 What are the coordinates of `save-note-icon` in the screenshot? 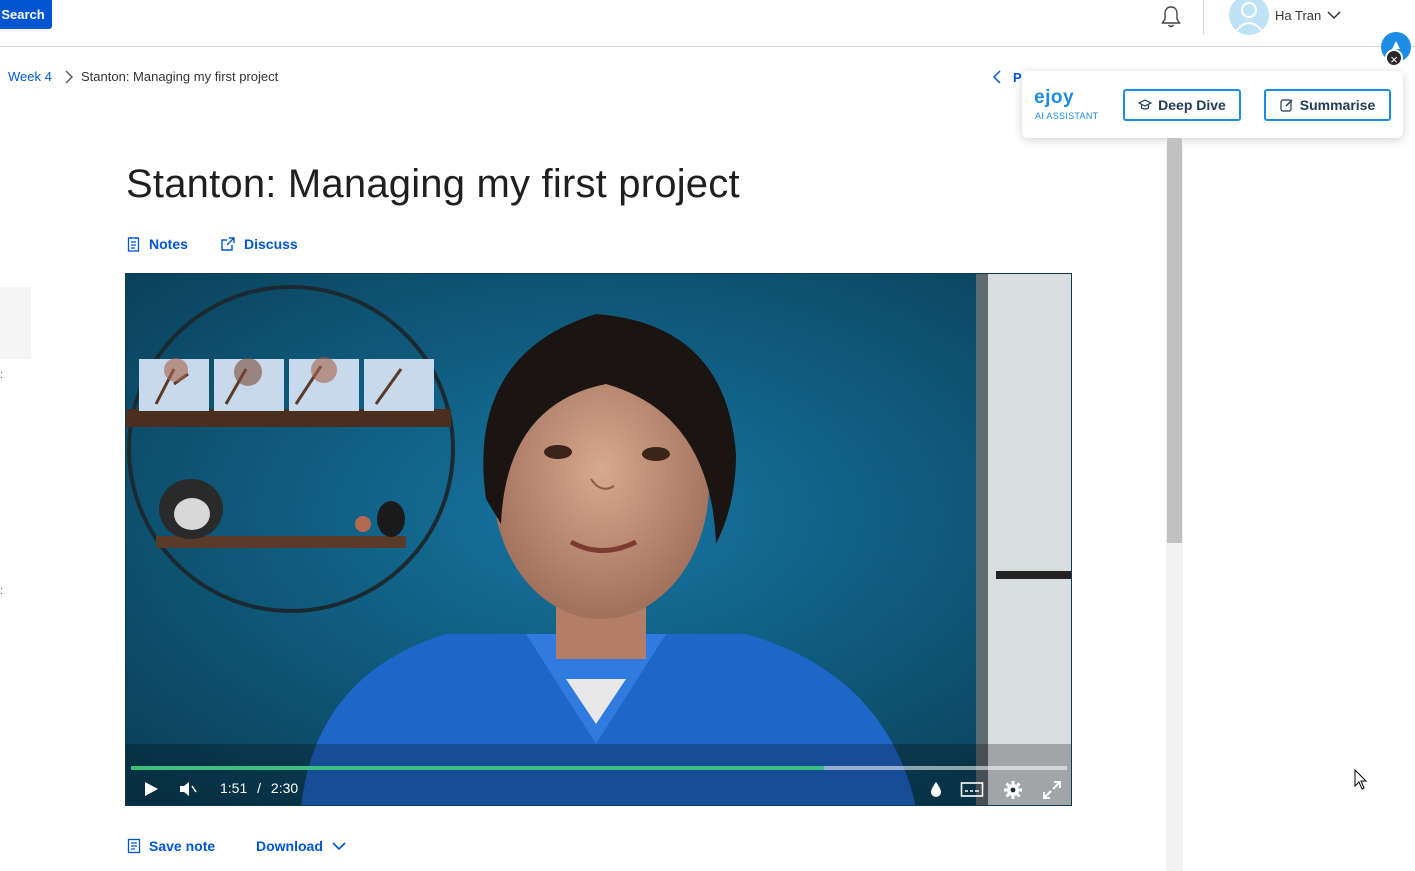 It's located at (134, 846).